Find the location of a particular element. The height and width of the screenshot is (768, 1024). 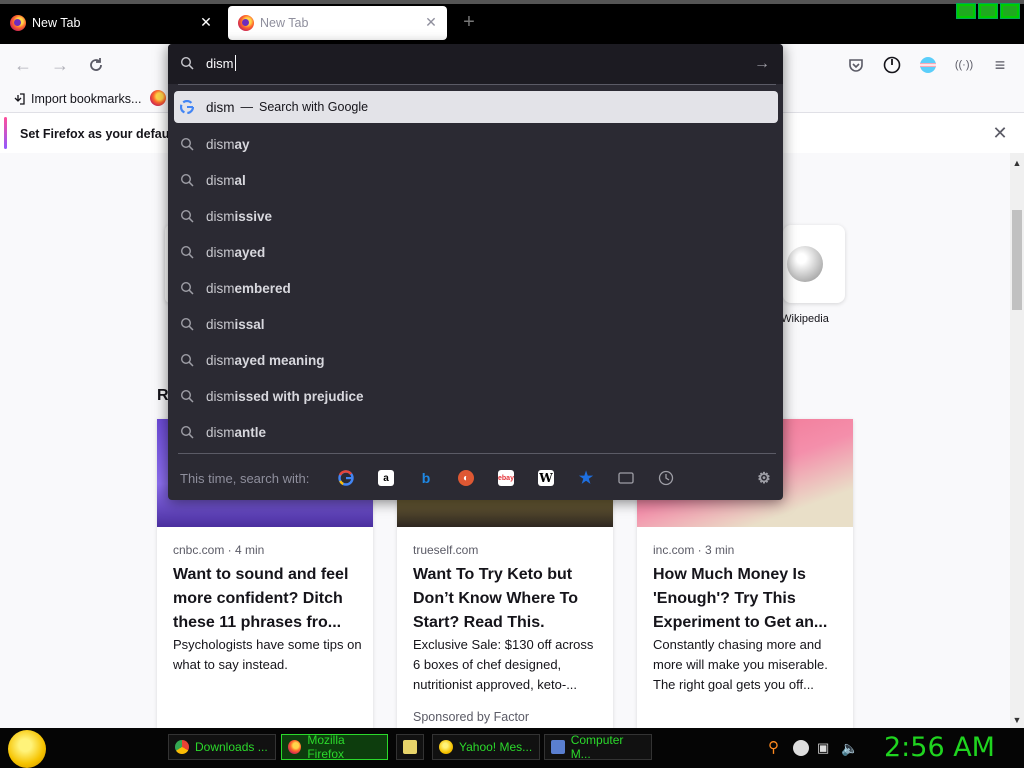

divider is located at coordinates (477, 453).